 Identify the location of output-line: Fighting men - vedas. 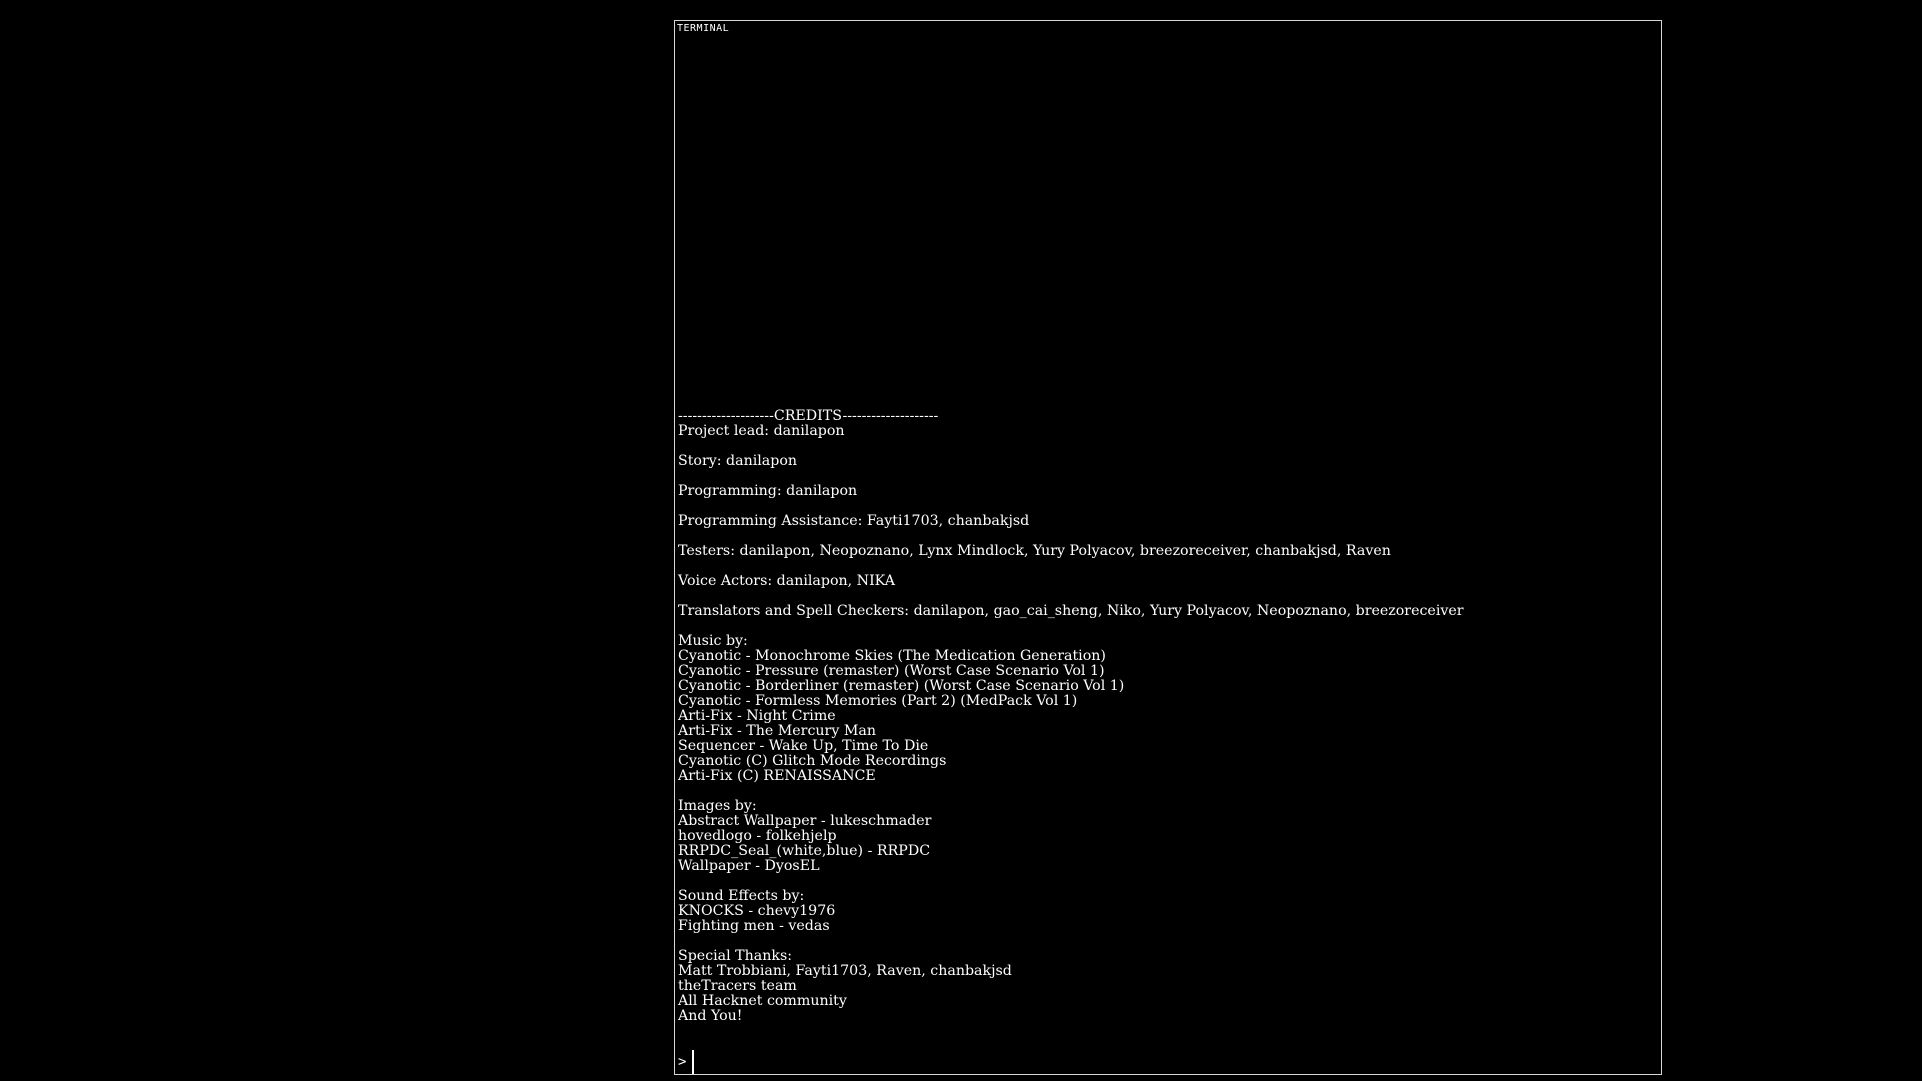
(754, 926).